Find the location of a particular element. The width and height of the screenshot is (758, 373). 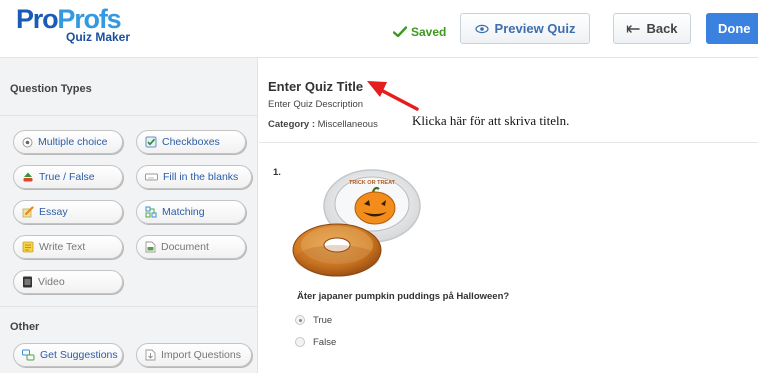

write-text-button: Write Text is located at coordinates (68, 247).